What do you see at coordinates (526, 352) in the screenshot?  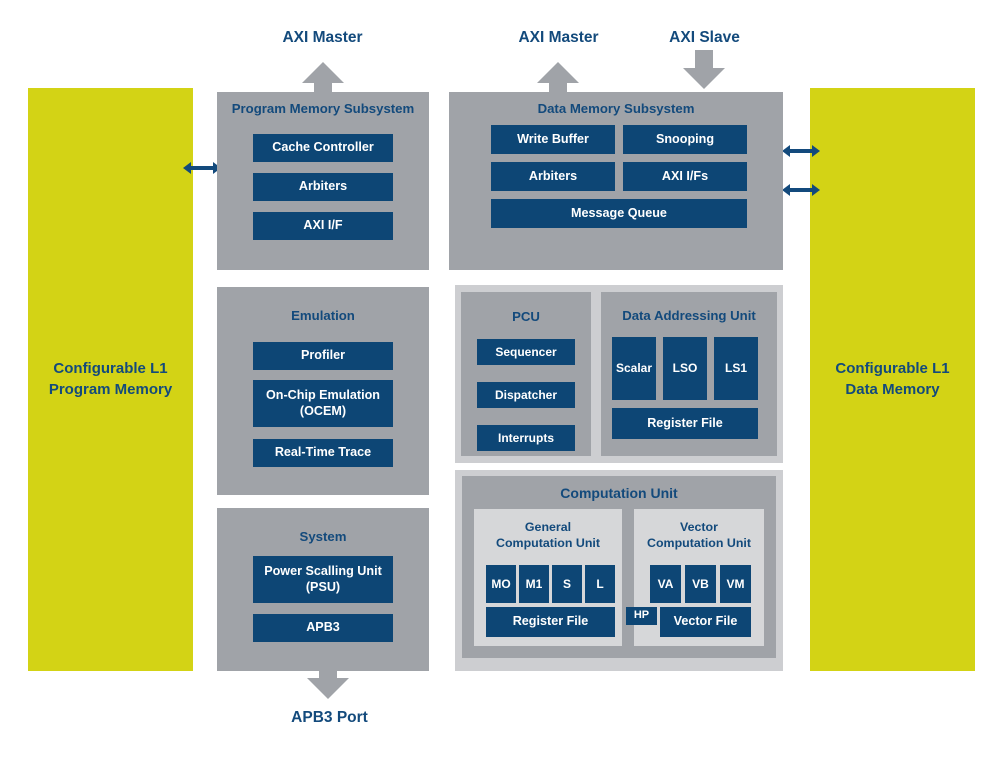 I see `block-sequencer: Sequencer` at bounding box center [526, 352].